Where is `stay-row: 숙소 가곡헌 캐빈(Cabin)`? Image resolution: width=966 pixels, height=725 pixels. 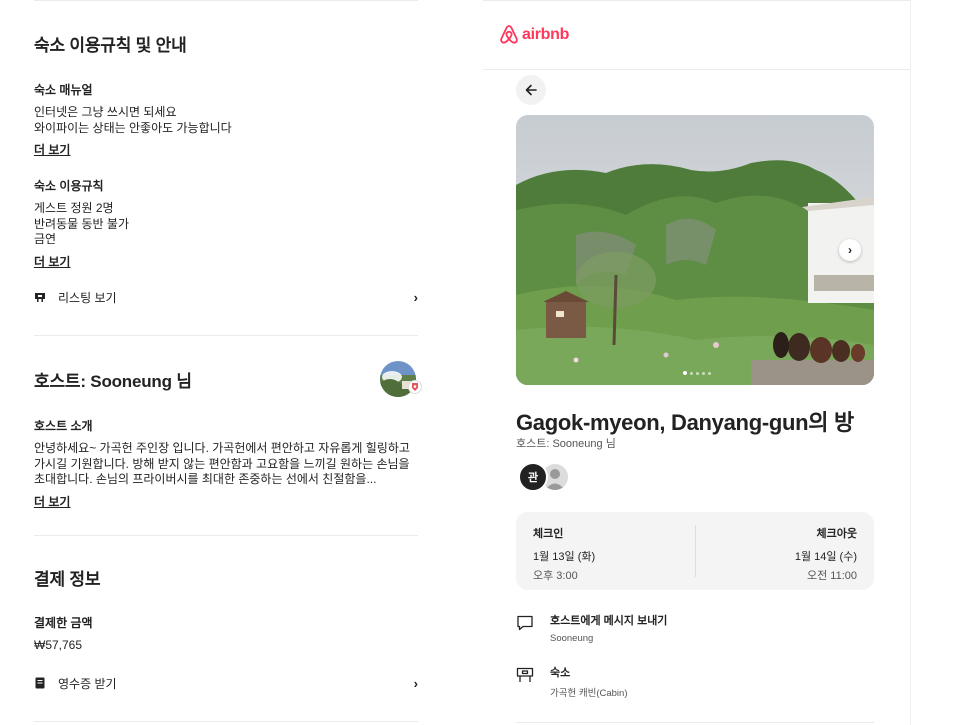
stay-row: 숙소 가곡헌 캐빈(Cabin) is located at coordinates (695, 681).